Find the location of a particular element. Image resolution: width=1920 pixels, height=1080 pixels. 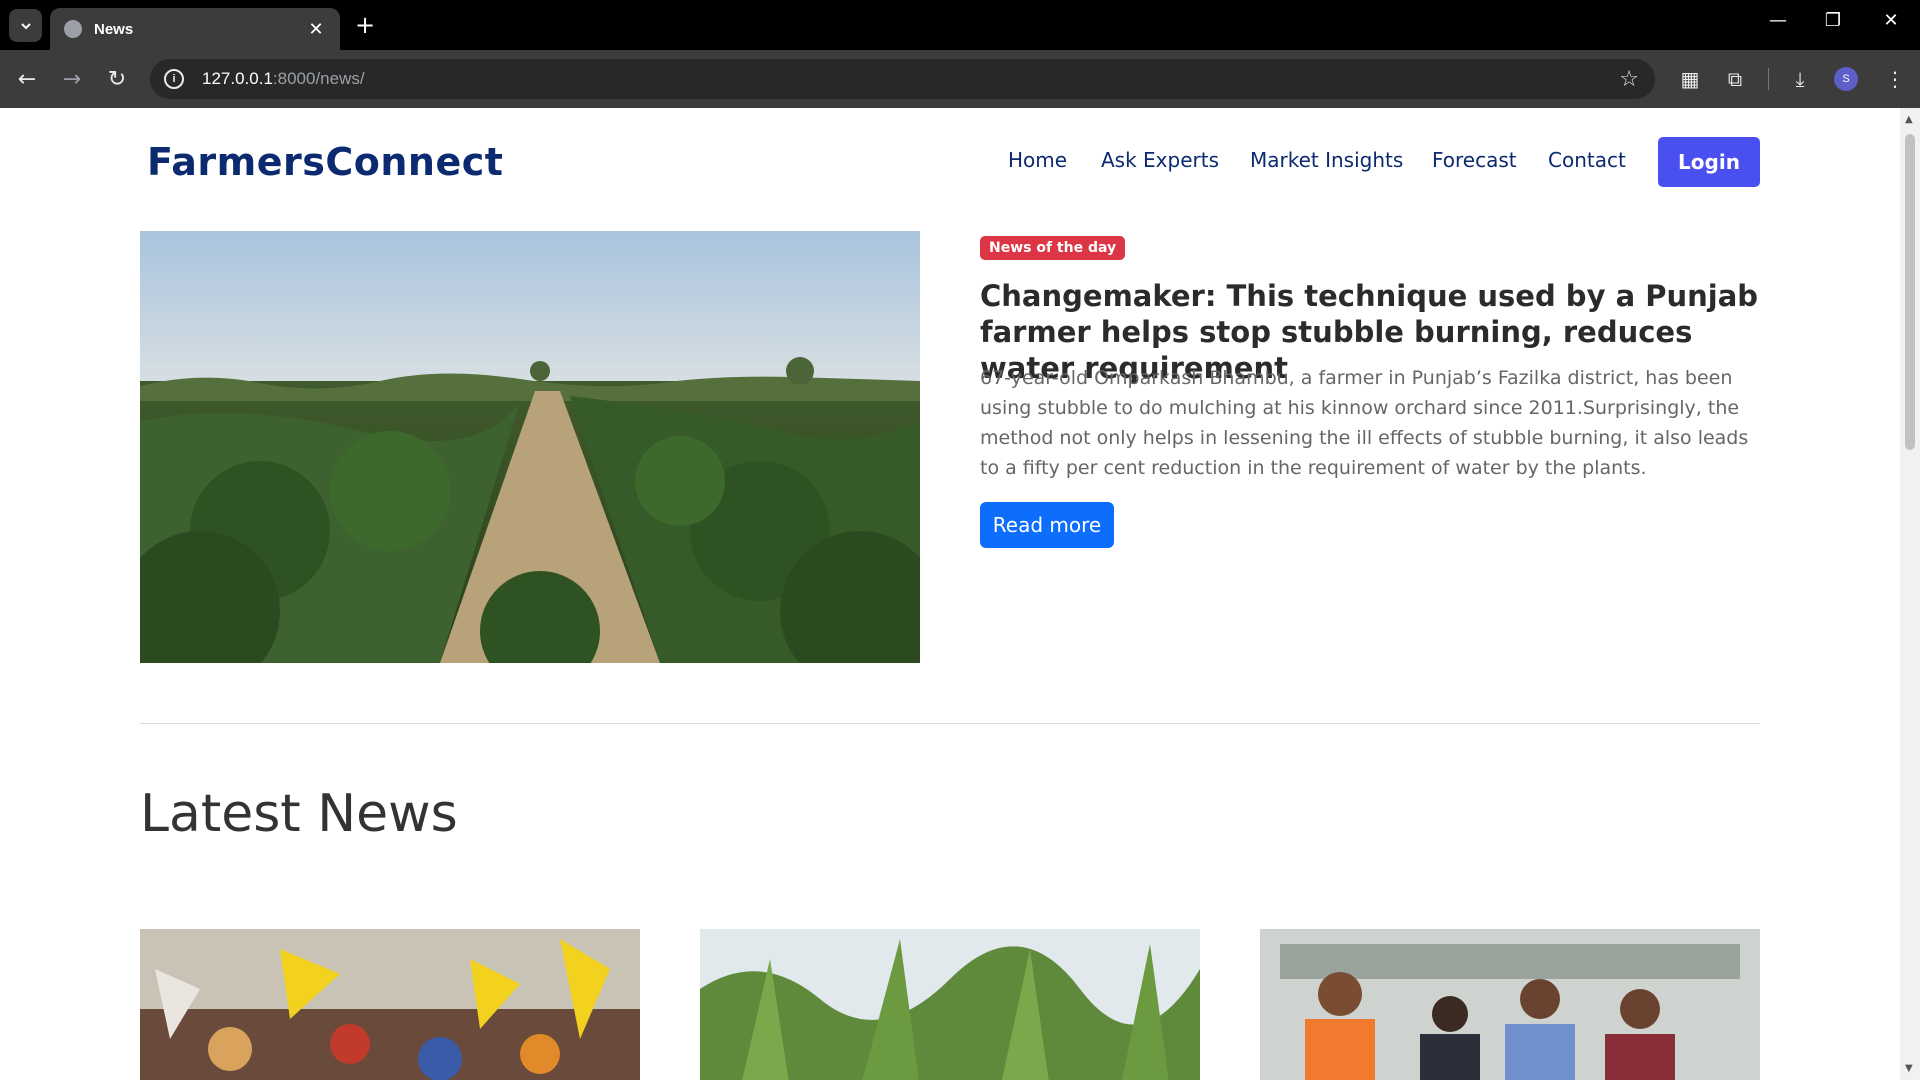

scrollbar-thumb is located at coordinates (1910, 292).